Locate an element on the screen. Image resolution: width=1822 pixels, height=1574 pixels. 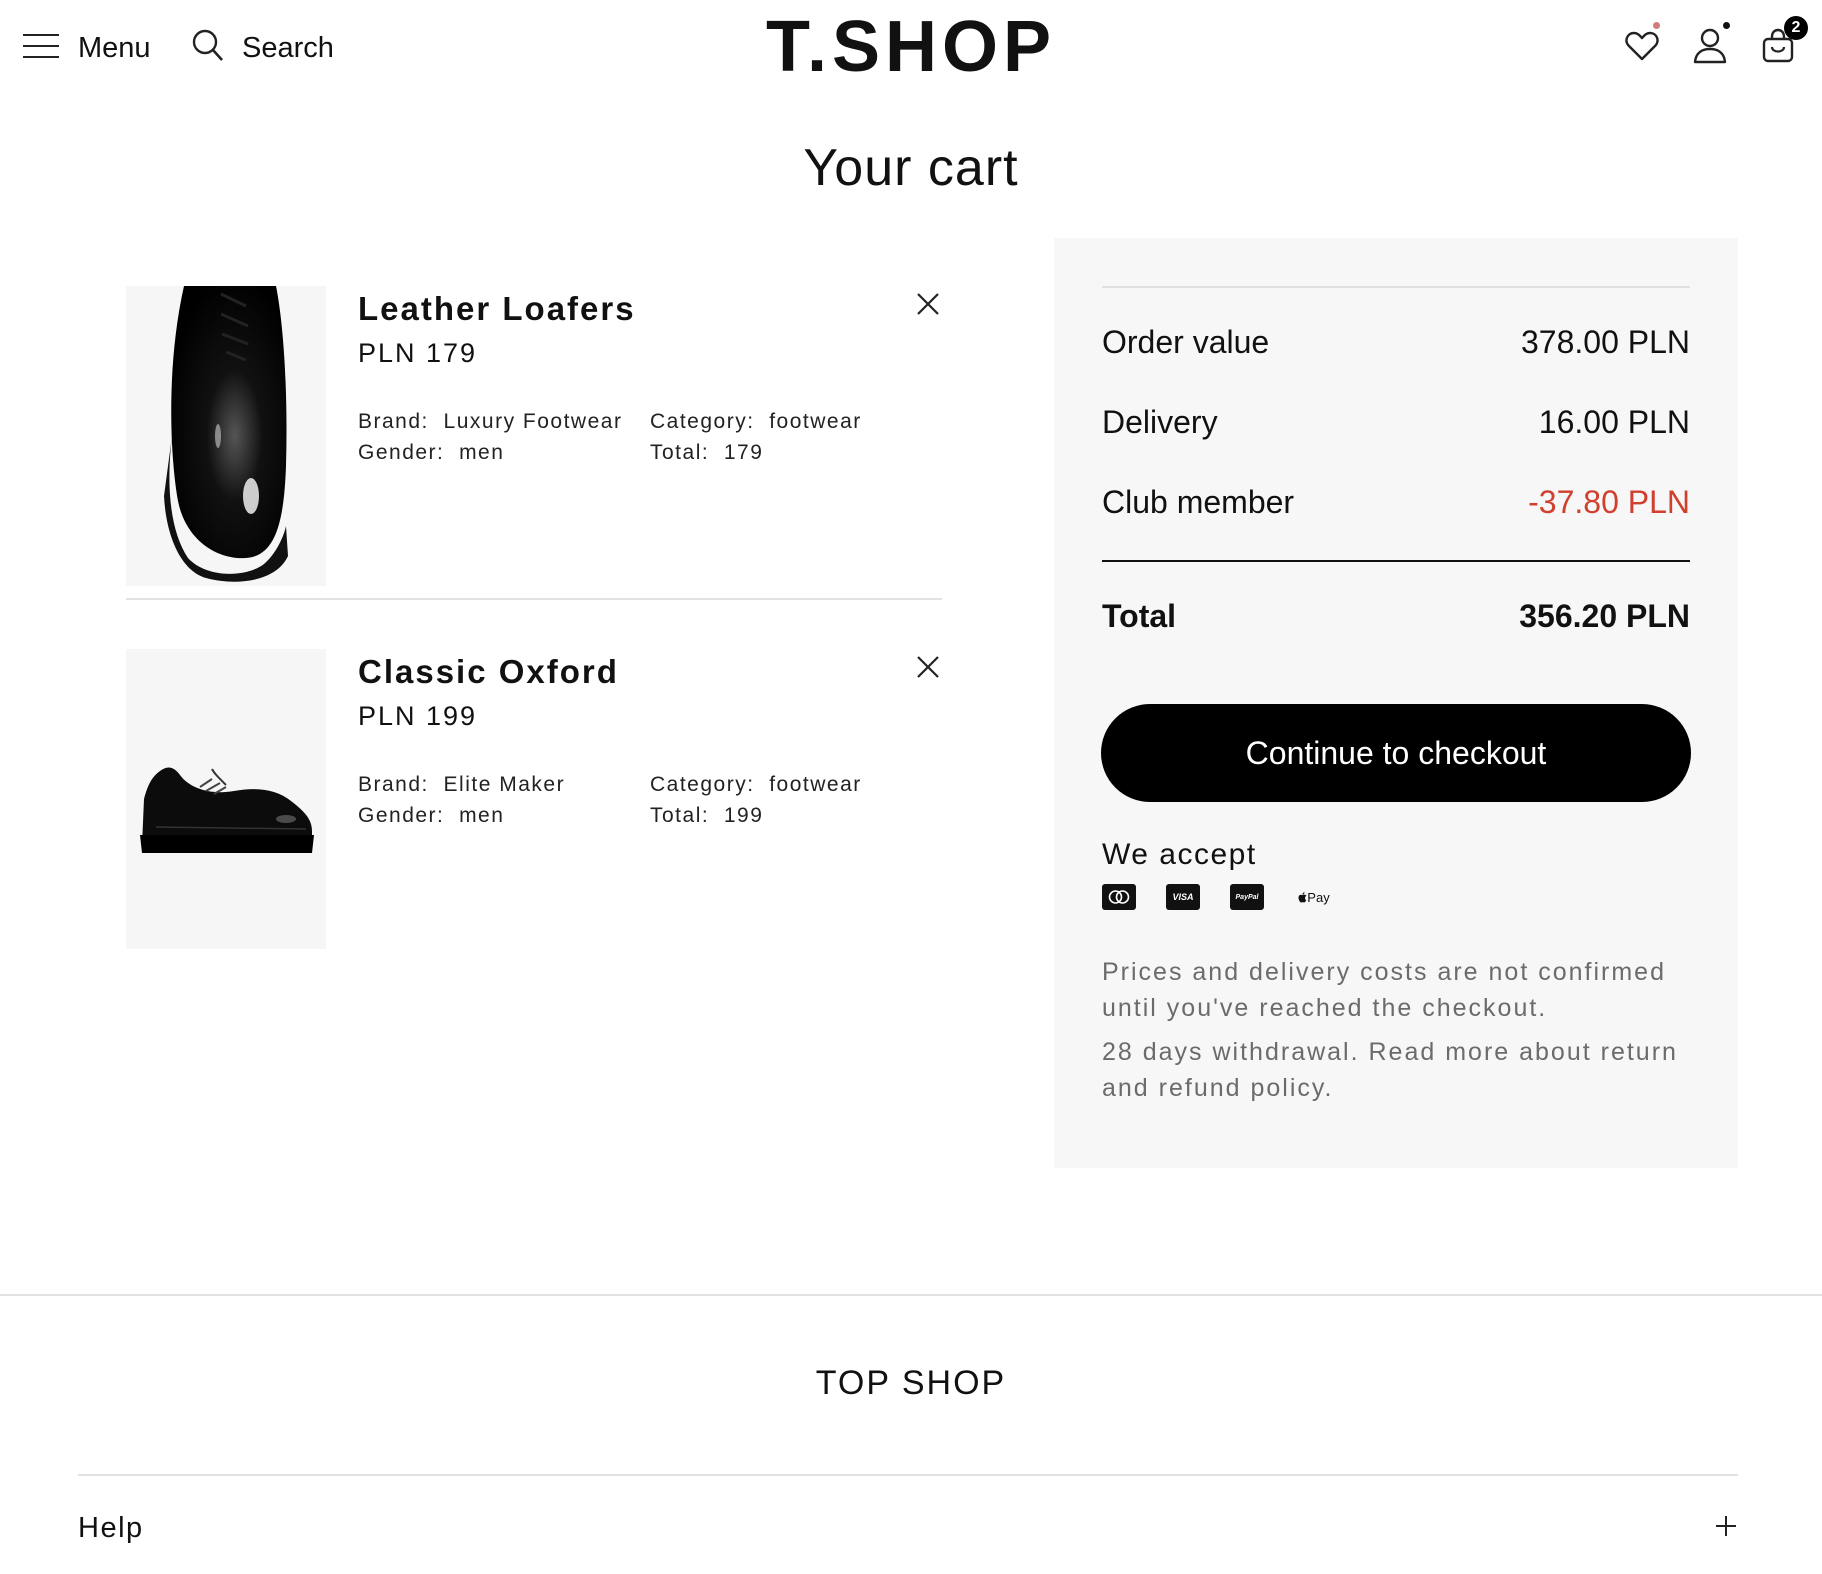
paypal-icon: PayPal is located at coordinates (1247, 897).